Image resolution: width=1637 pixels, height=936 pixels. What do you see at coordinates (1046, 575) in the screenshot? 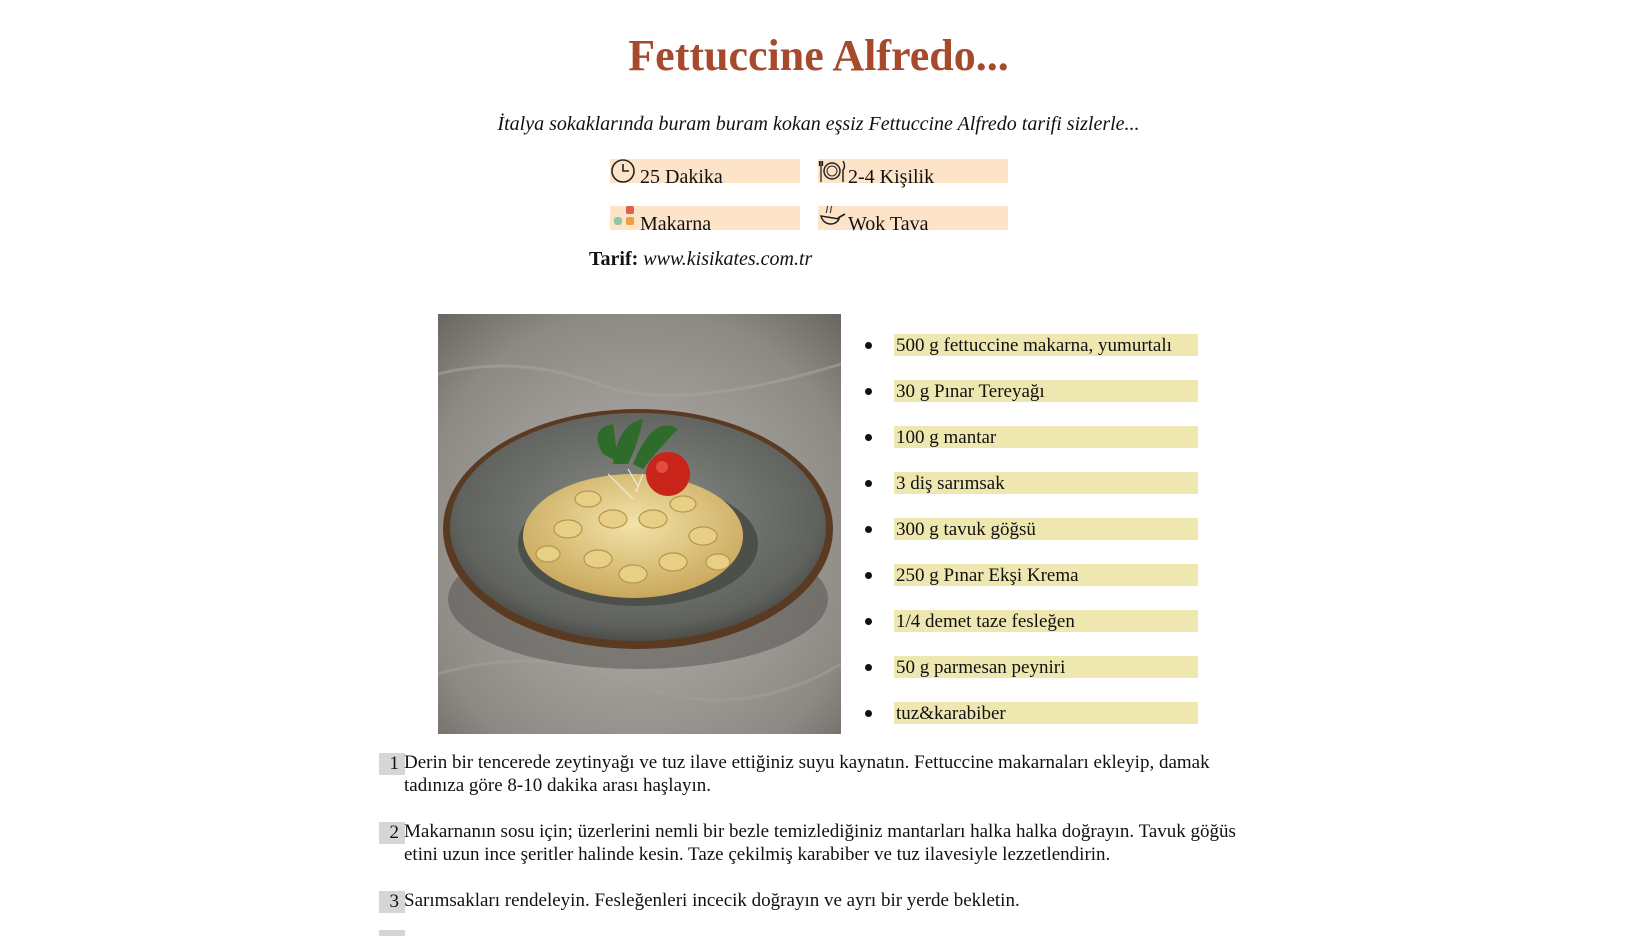
I see `ingredient-item: 250 g Pınar Ekşi Krema` at bounding box center [1046, 575].